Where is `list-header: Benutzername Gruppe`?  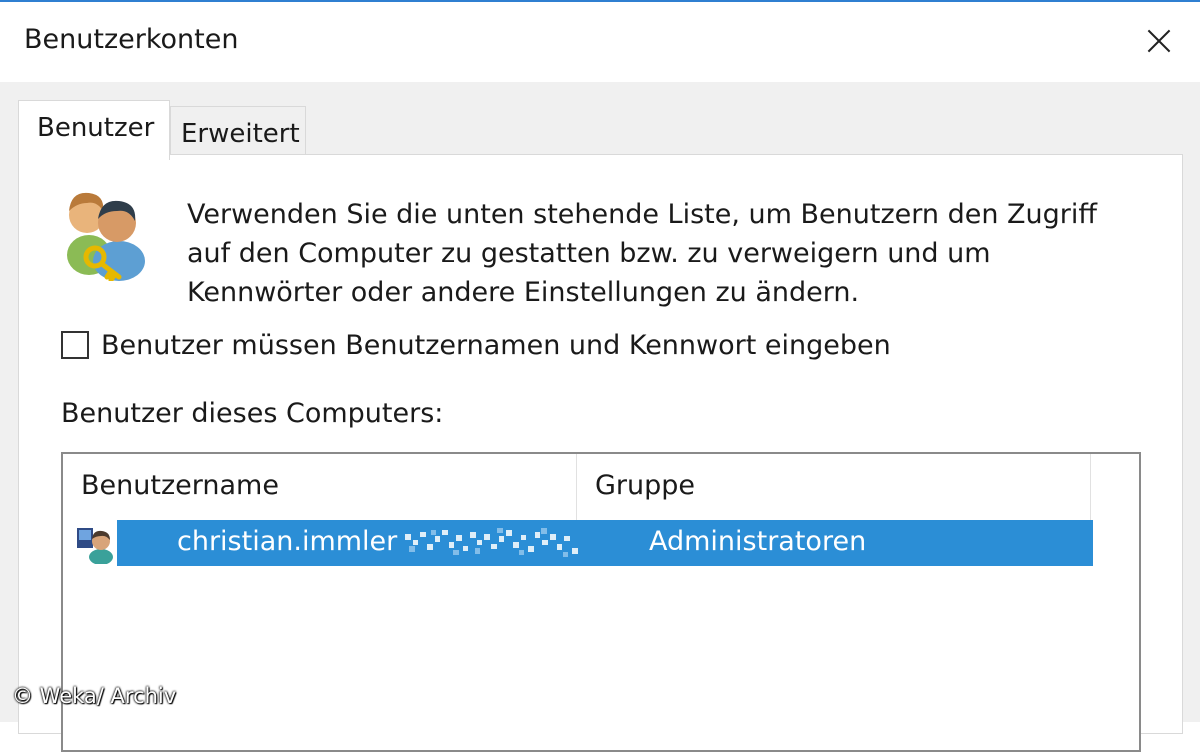 list-header: Benutzername Gruppe is located at coordinates (577, 487).